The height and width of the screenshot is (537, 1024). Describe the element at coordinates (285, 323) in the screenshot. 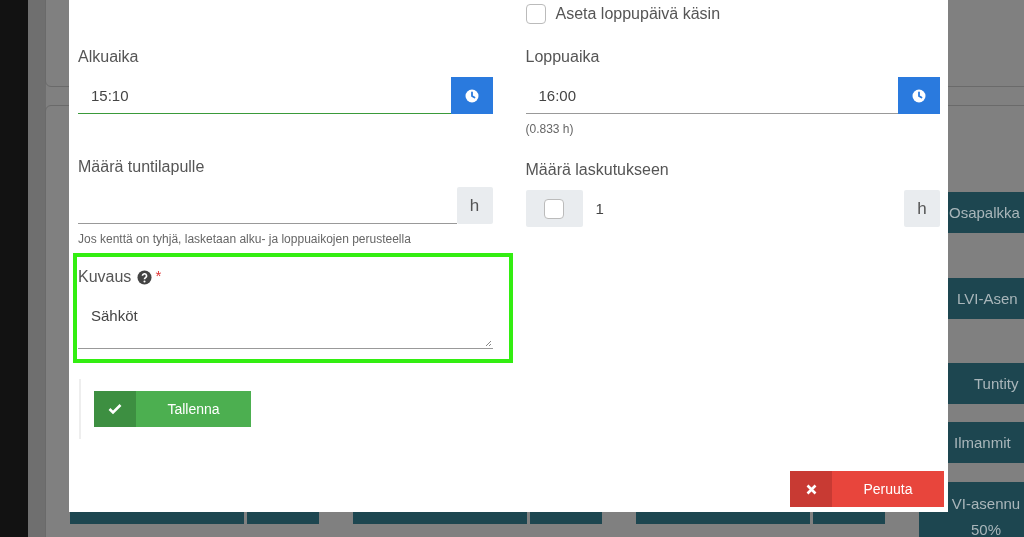

I see `description-field: Sähköt` at that location.